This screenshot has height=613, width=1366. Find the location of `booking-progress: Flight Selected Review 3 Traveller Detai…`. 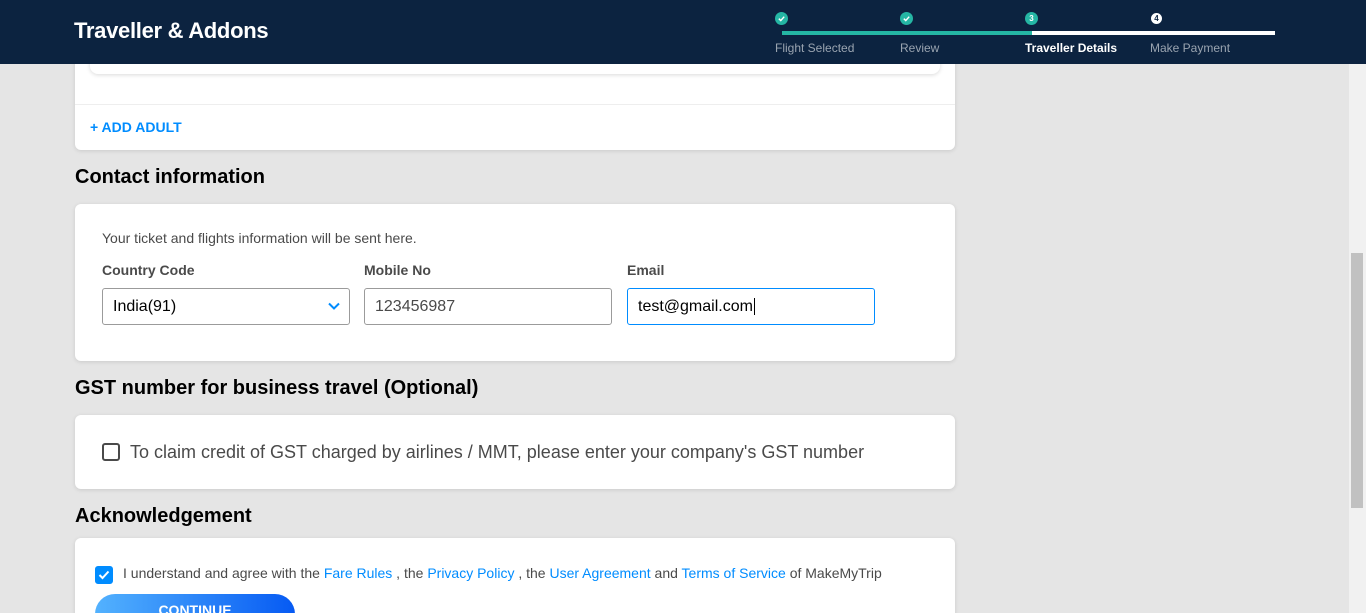

booking-progress: Flight Selected Review 3 Traveller Detai… is located at coordinates (1025, 34).